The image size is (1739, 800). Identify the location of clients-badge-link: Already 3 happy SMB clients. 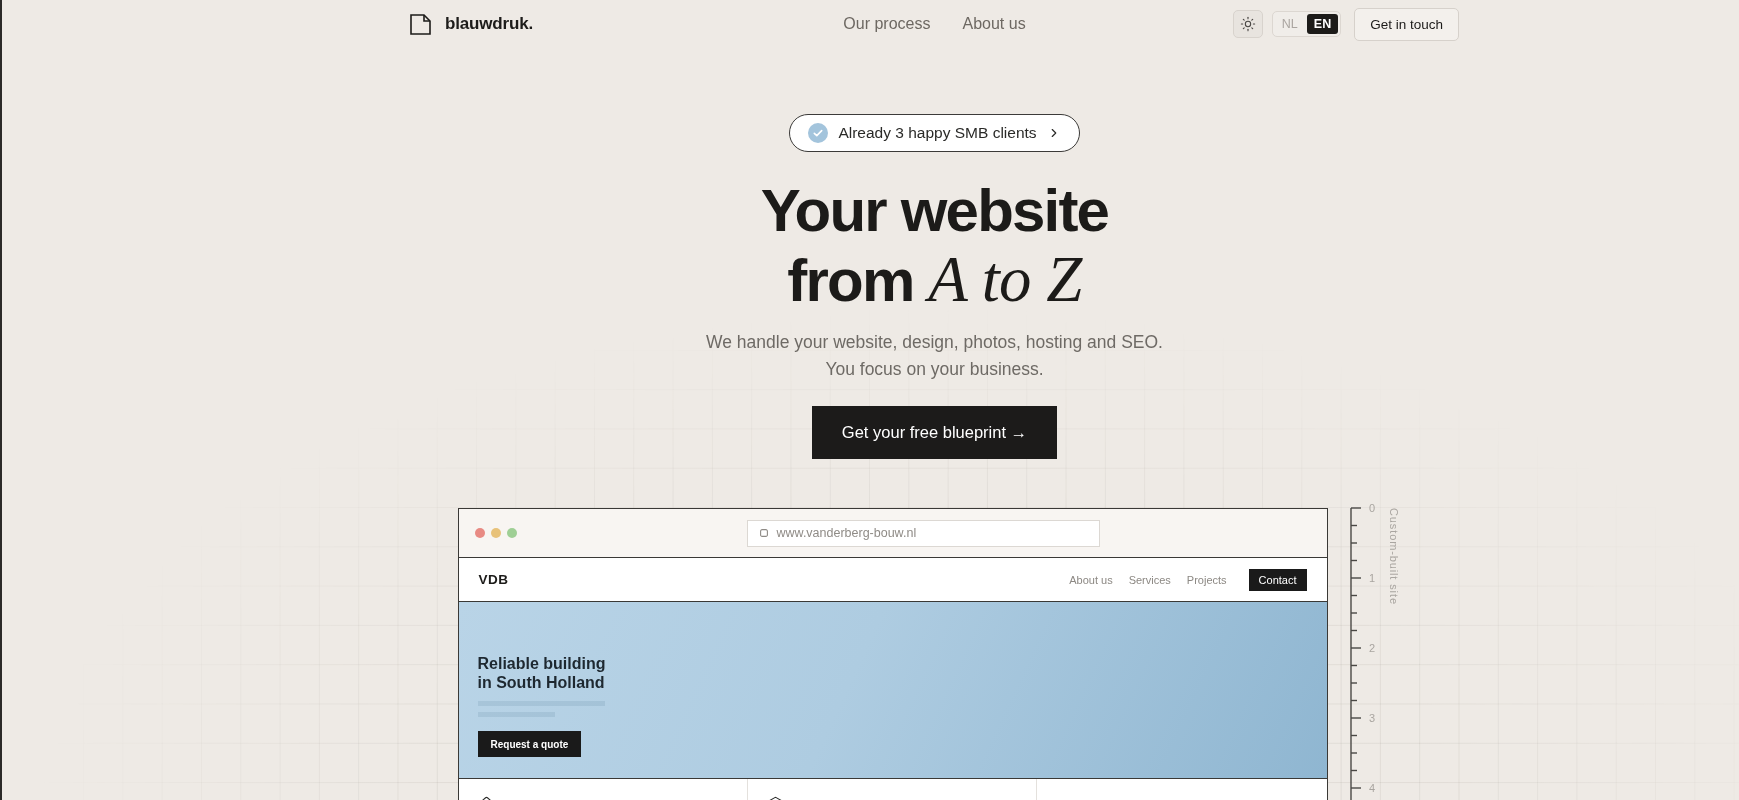
(934, 133).